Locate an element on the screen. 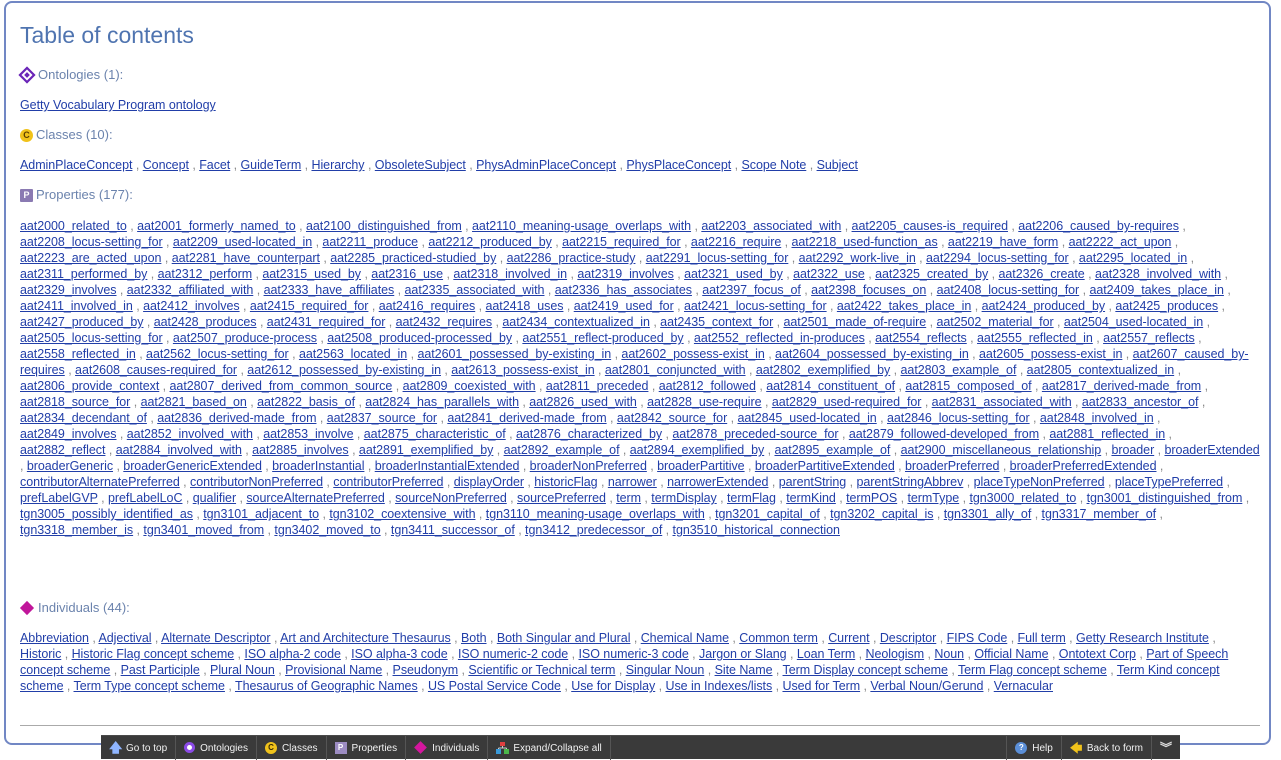 Image resolution: width=1281 pixels, height=760 pixels. property-link: aat2203_associated_with is located at coordinates (771, 226).